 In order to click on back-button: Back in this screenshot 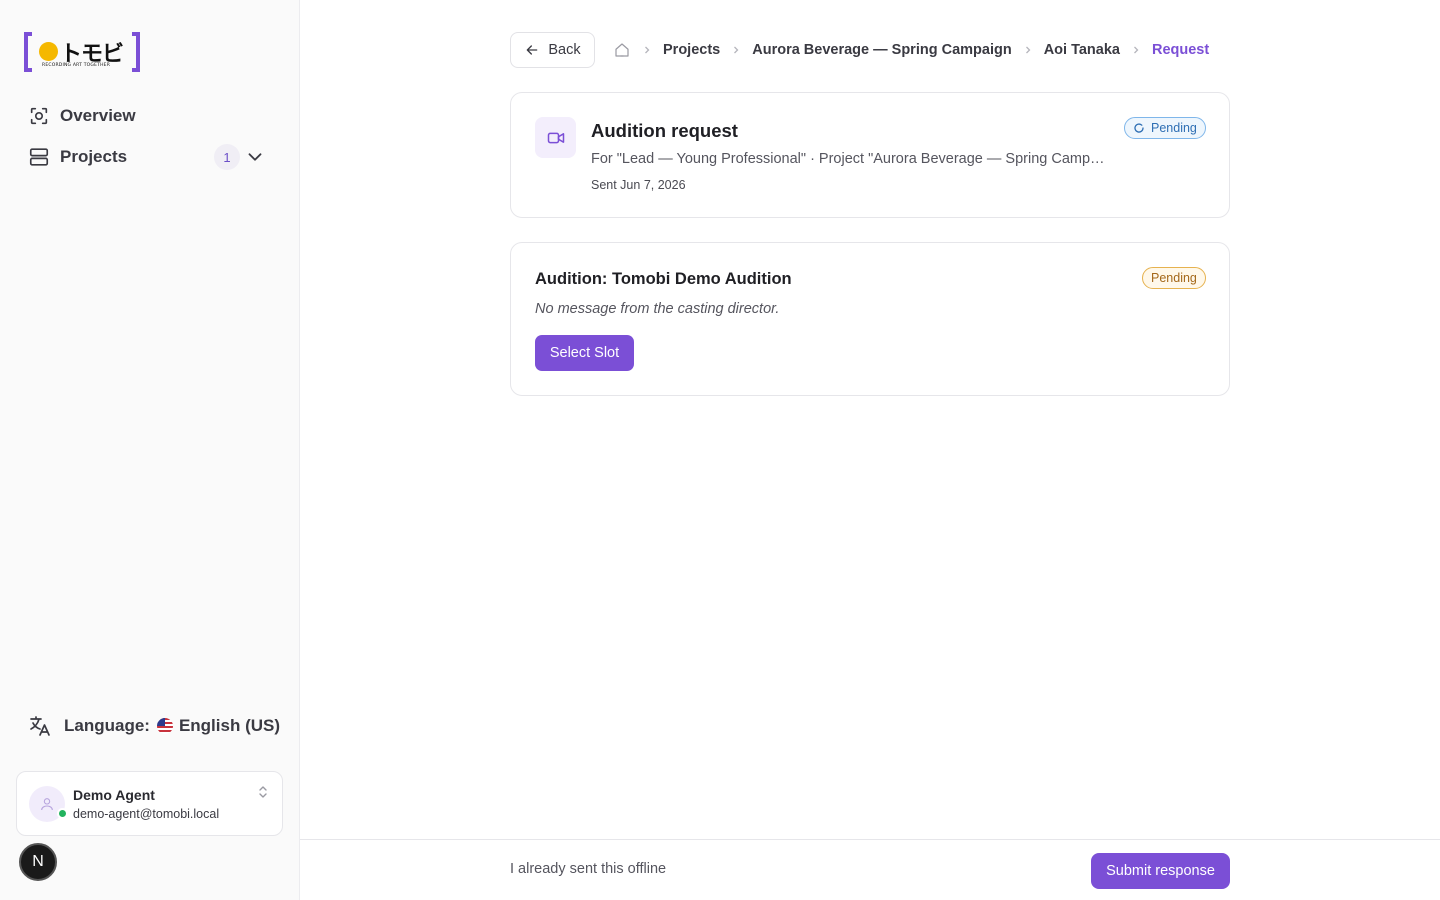, I will do `click(552, 50)`.